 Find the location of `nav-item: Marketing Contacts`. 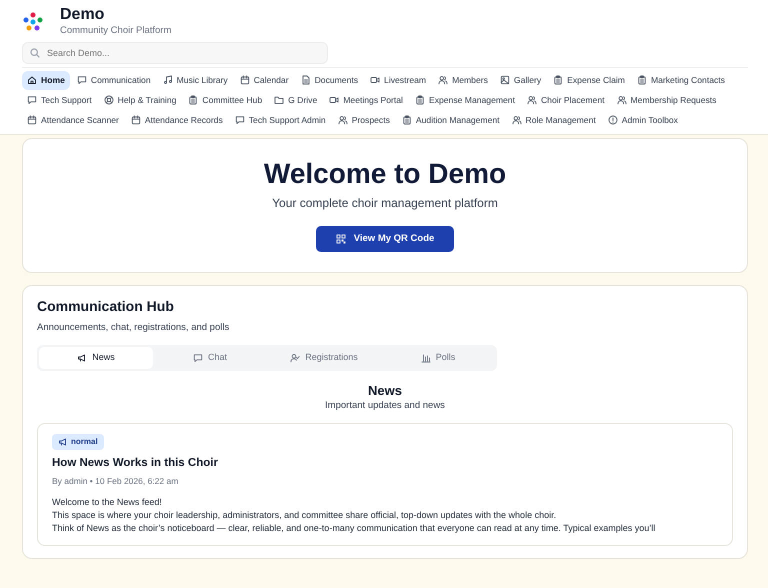

nav-item: Marketing Contacts is located at coordinates (681, 80).